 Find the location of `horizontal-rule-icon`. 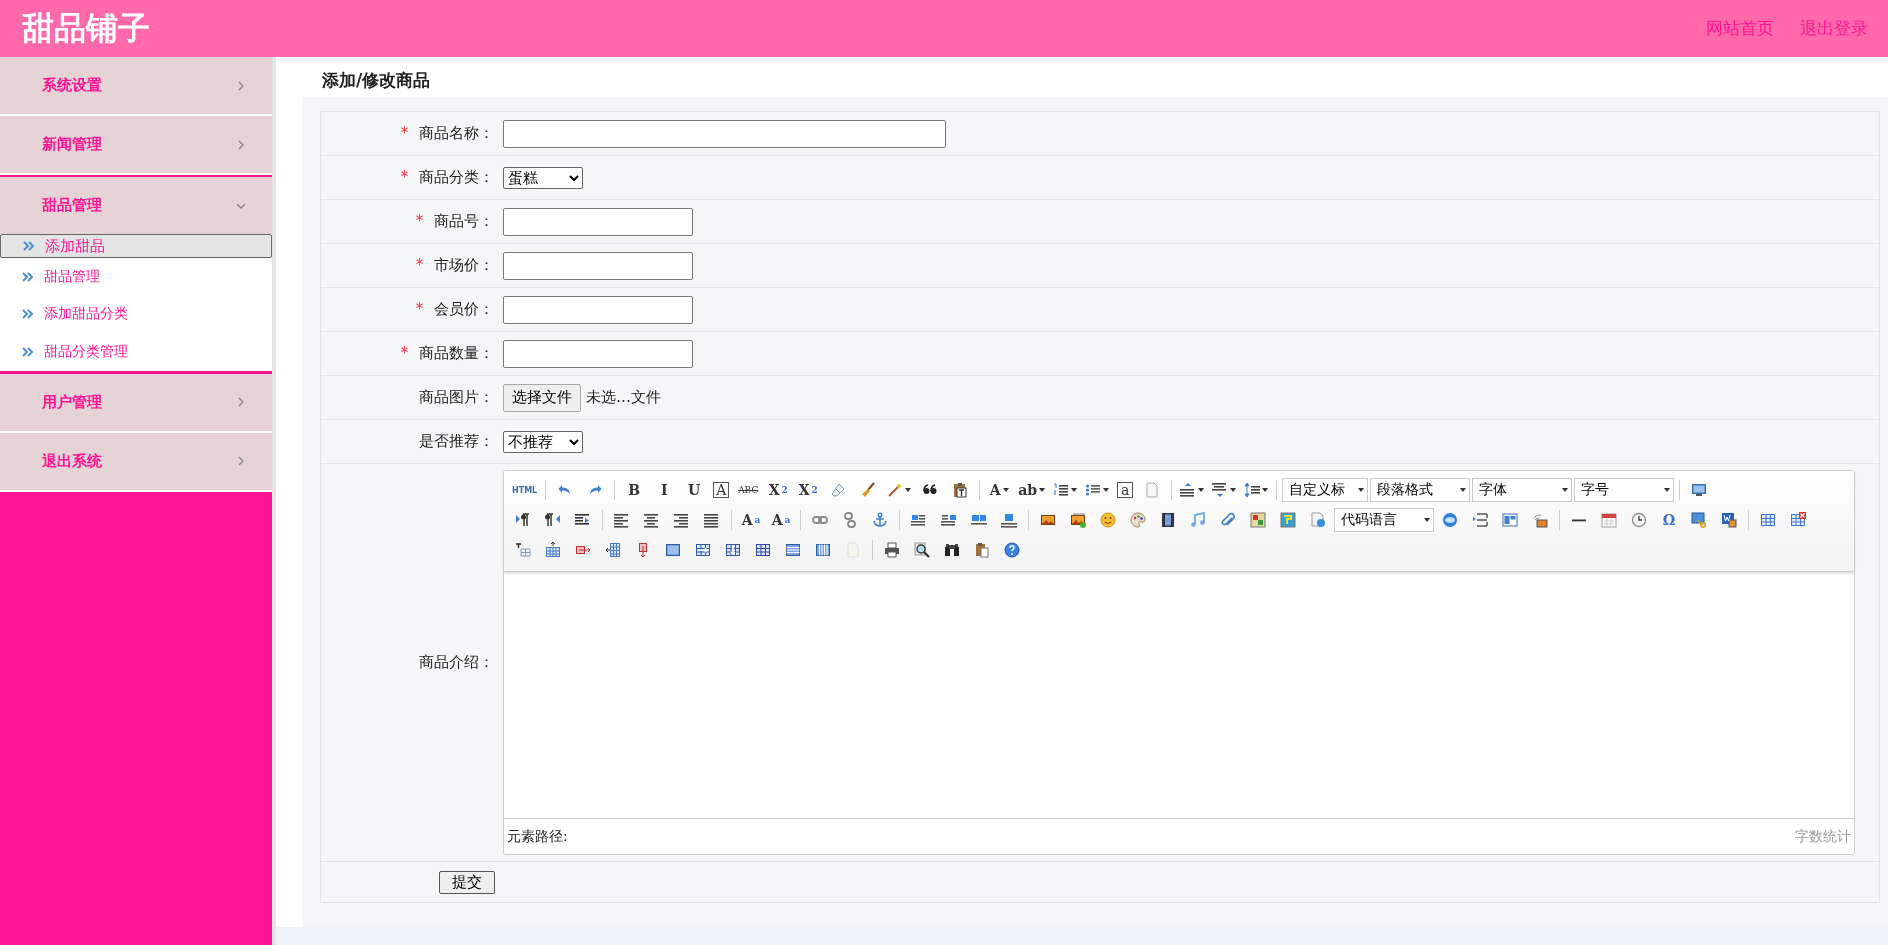

horizontal-rule-icon is located at coordinates (1579, 520).